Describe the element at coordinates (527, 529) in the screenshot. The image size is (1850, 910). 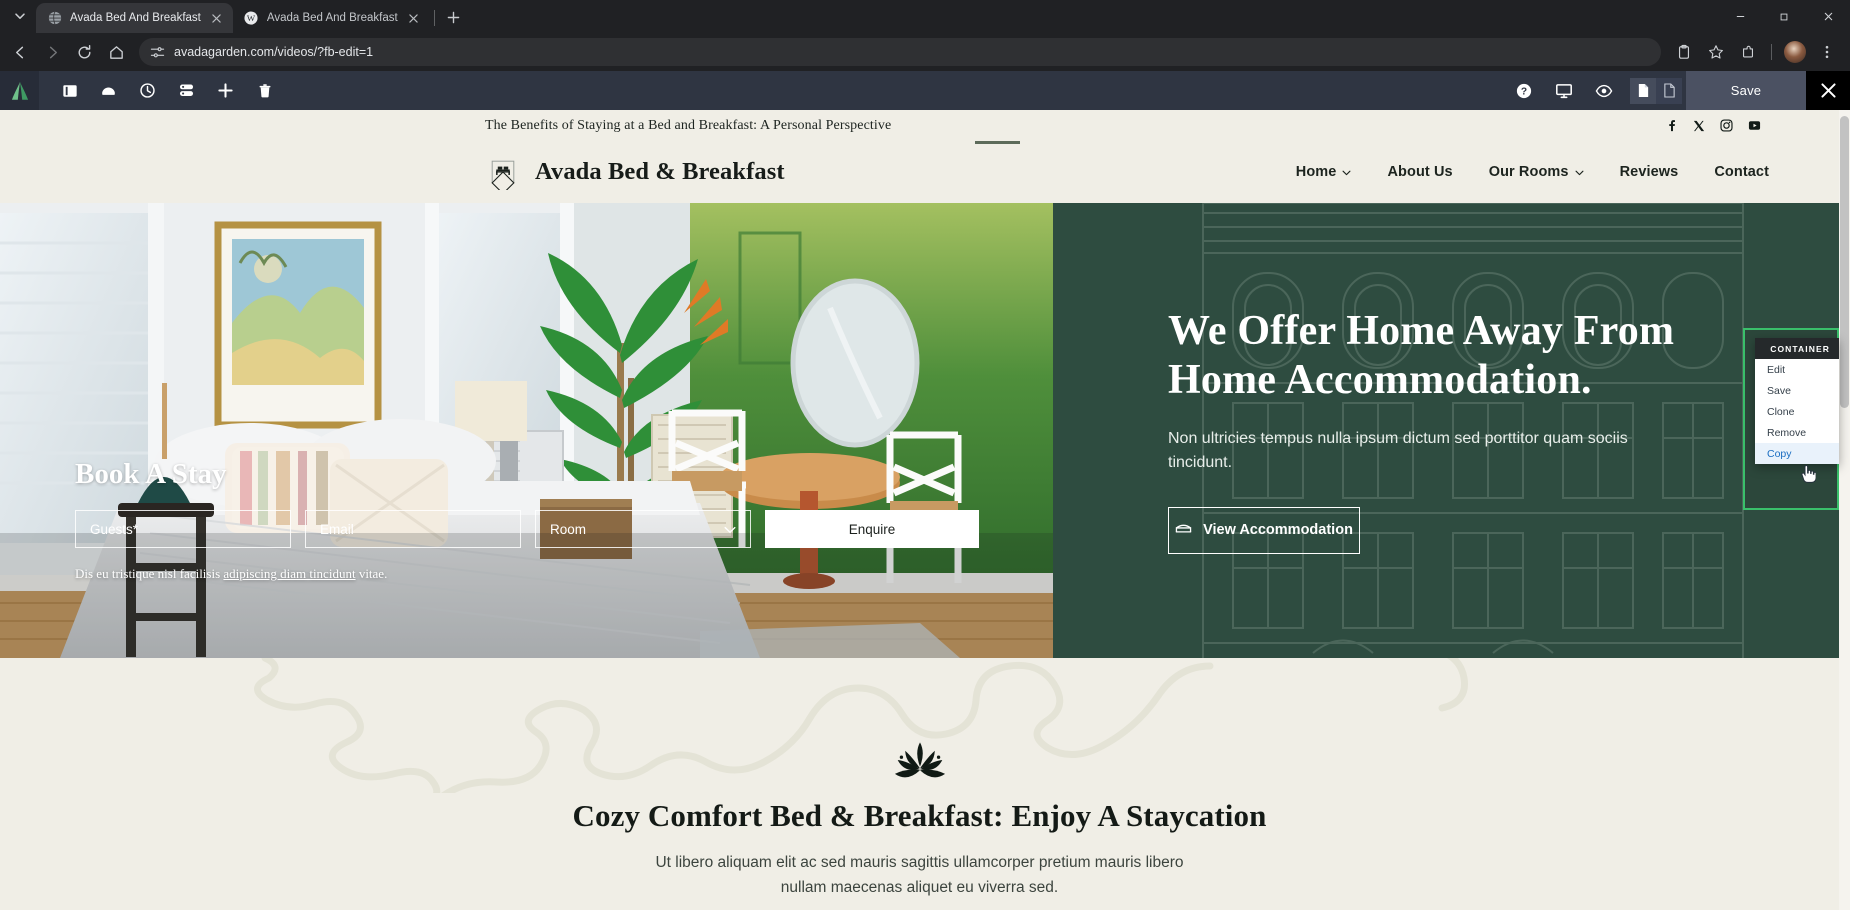
I see `booking-fields-row: Guests* Email Room Enquire` at that location.